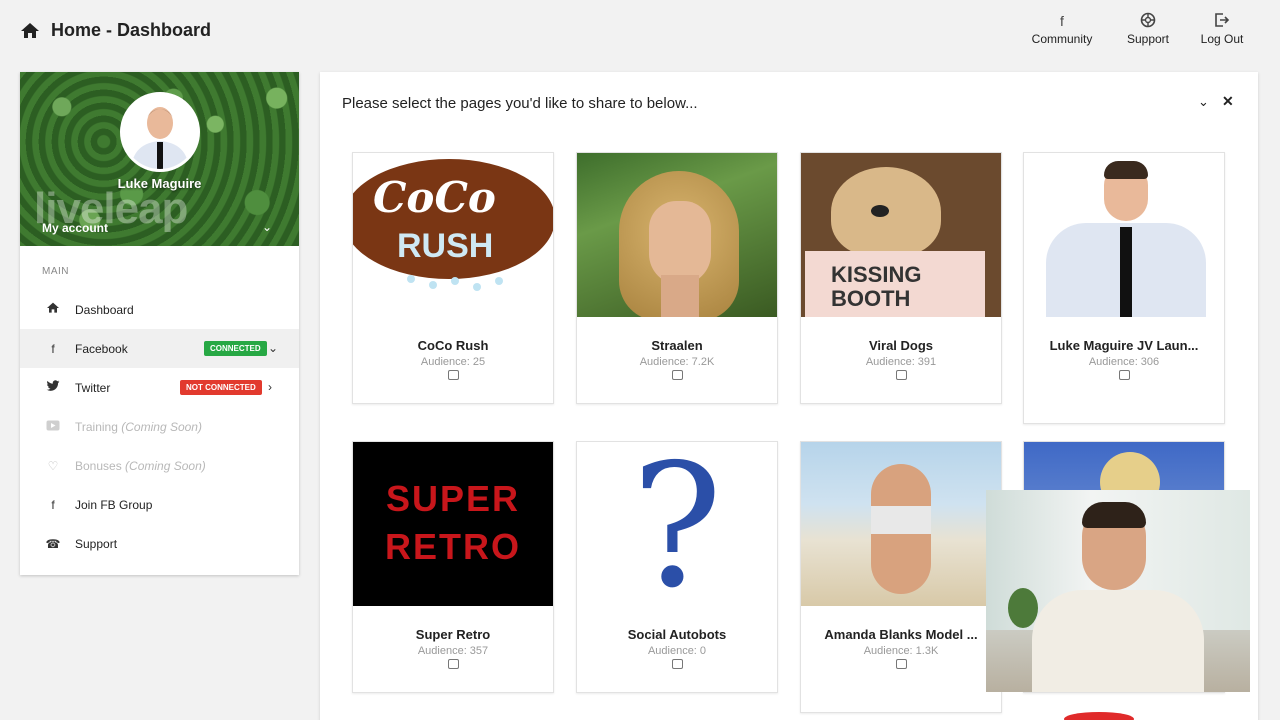 This screenshot has height=720, width=1280. I want to click on heart-icon: ♡, so click(53, 465).